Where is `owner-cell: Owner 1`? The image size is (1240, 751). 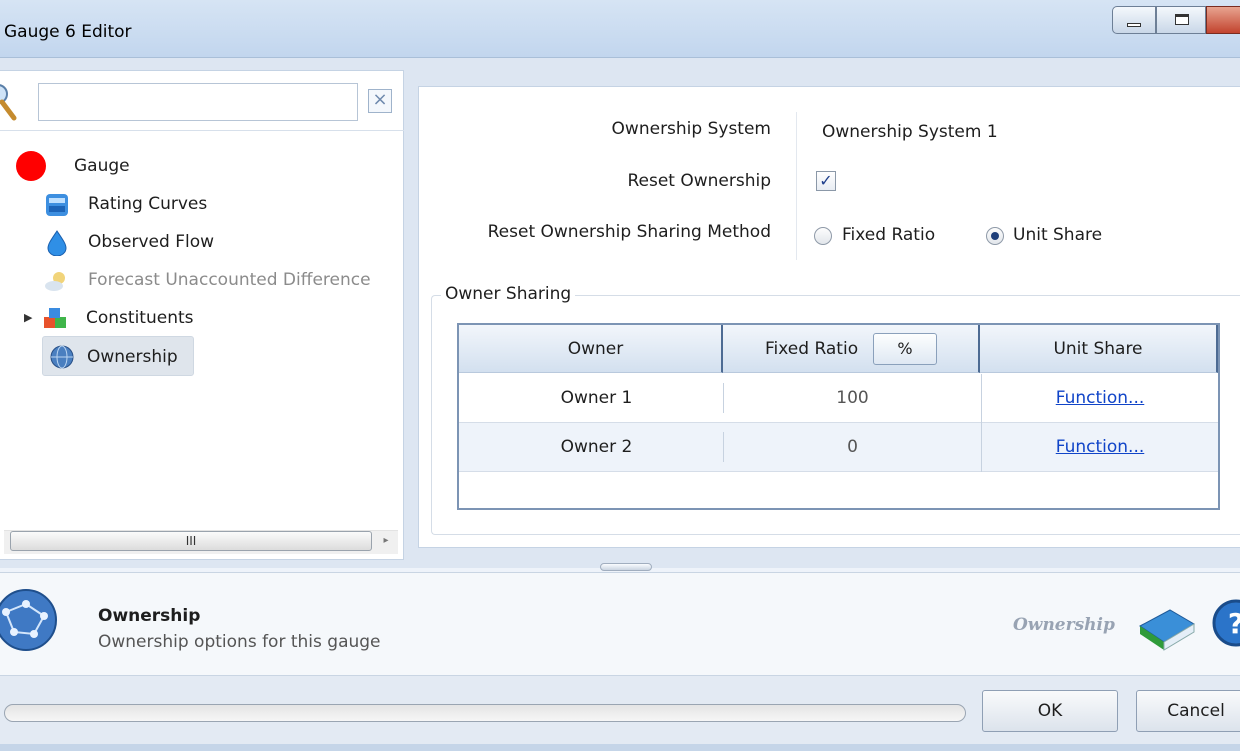 owner-cell: Owner 1 is located at coordinates (597, 398).